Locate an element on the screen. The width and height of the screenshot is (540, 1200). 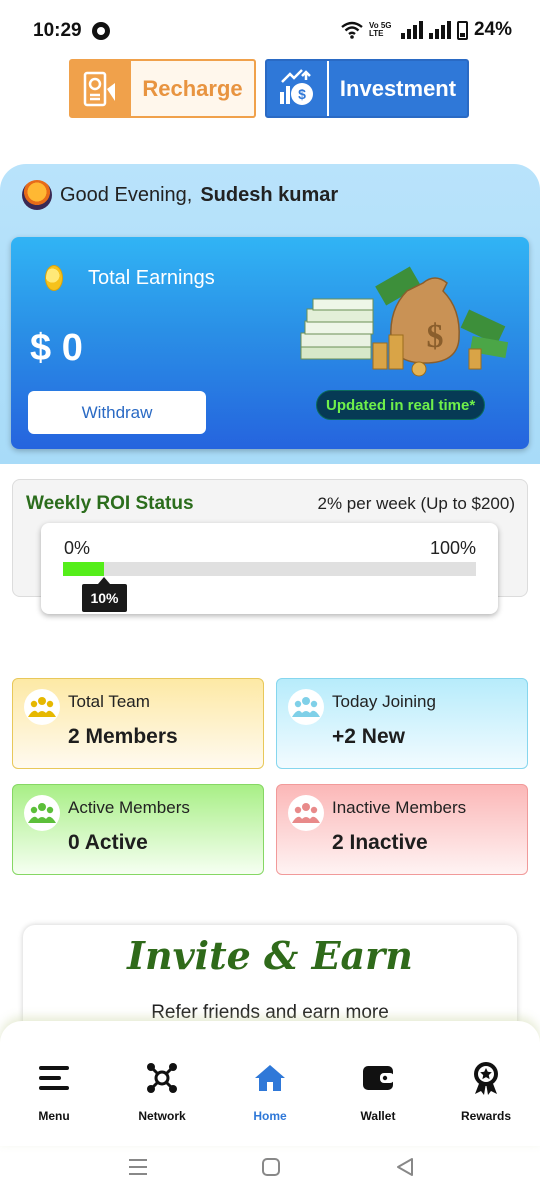
nav-network: Network is located at coordinates (162, 1092).